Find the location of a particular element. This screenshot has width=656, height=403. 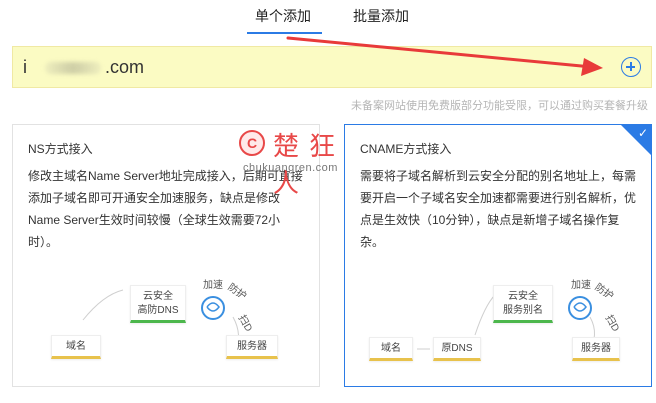

cname-domain-node: 域名 is located at coordinates (391, 349).